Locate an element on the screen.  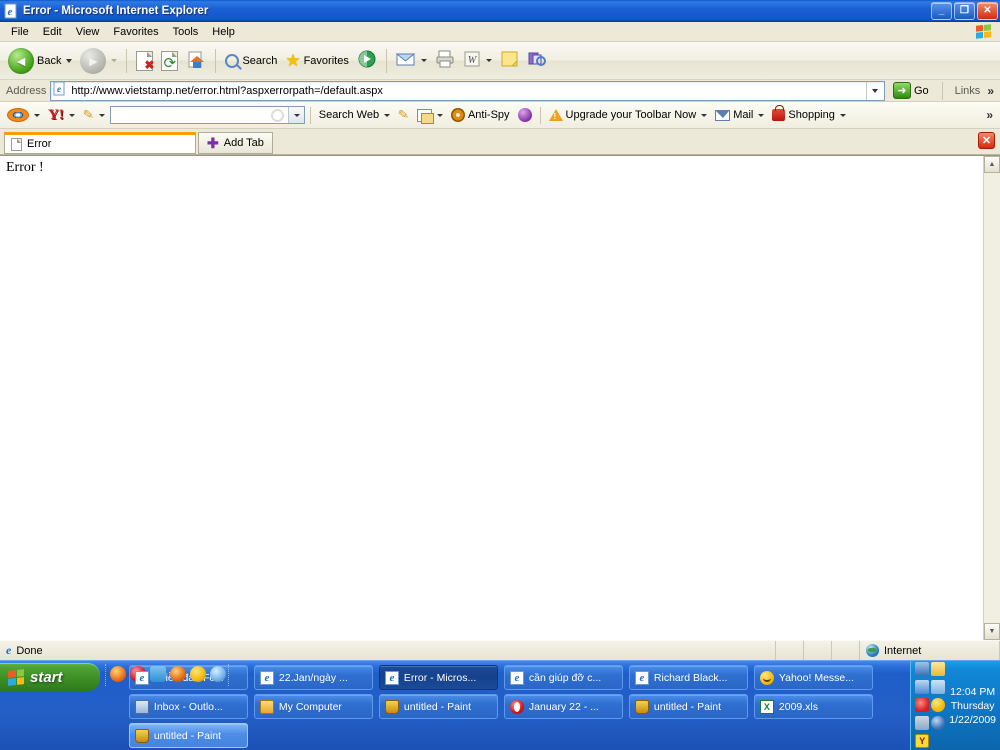
security-zone: Internet is located at coordinates (930, 650).